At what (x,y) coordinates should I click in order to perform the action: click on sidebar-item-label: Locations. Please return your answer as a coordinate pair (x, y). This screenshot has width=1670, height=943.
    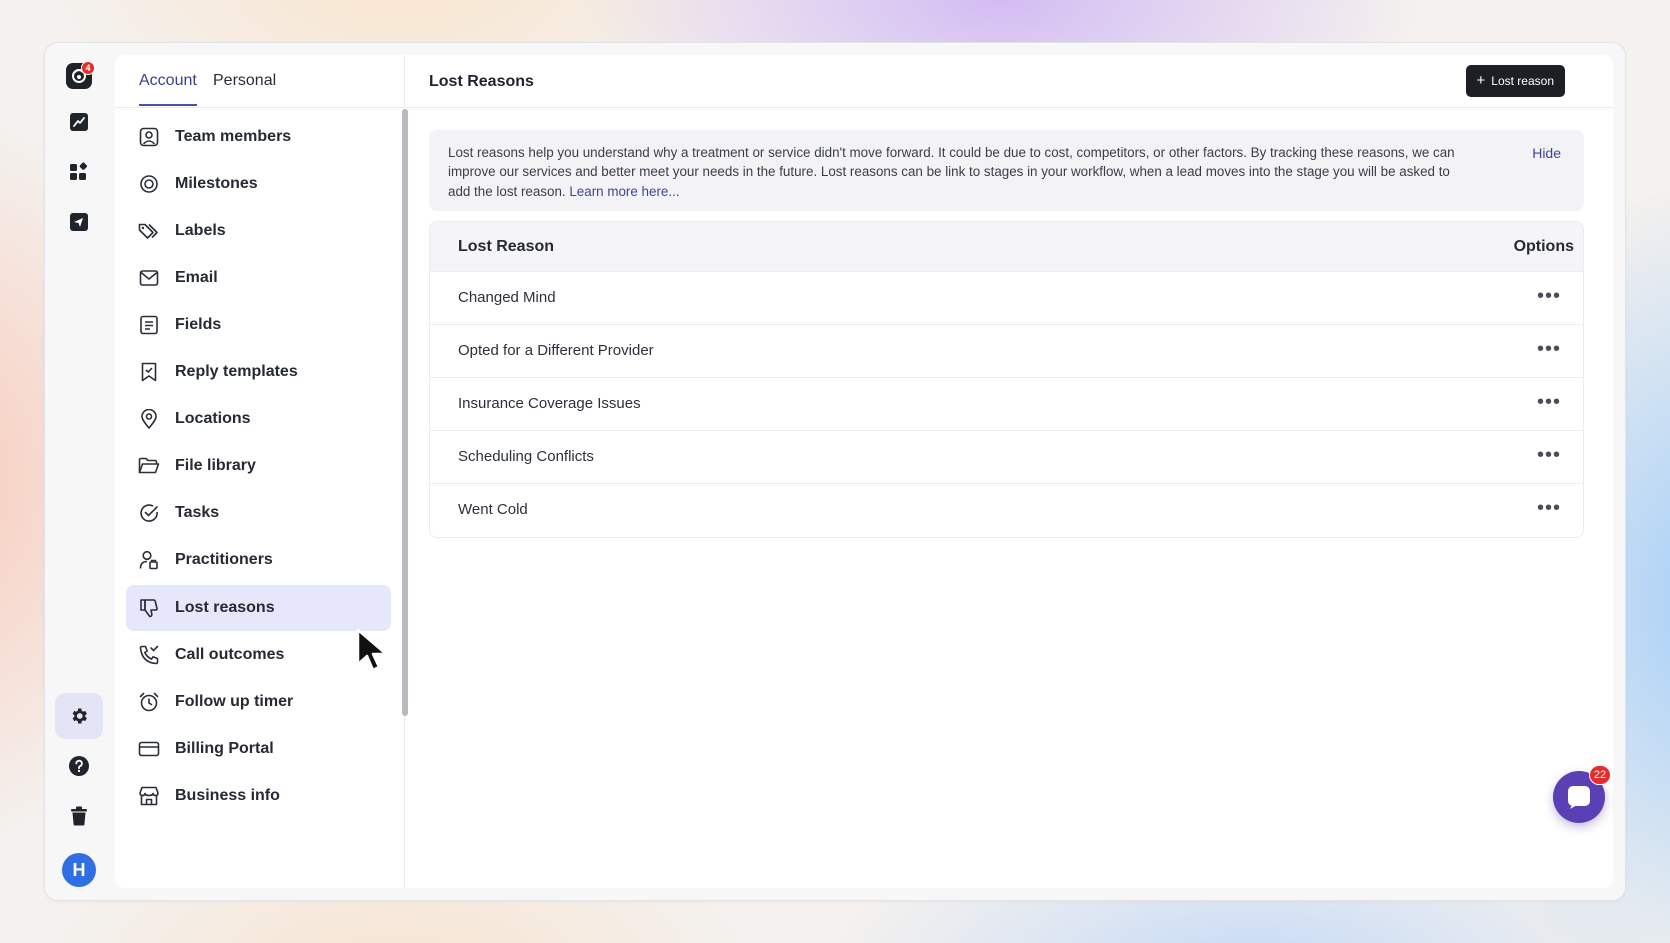
    Looking at the image, I should click on (213, 418).